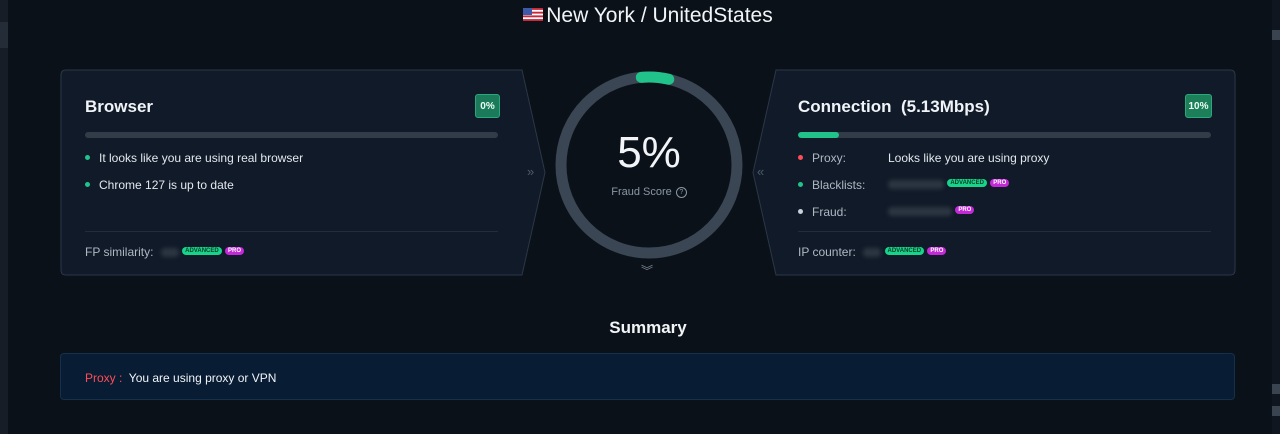 Image resolution: width=1280 pixels, height=434 pixels. I want to click on browser-title: Browser, so click(119, 106).